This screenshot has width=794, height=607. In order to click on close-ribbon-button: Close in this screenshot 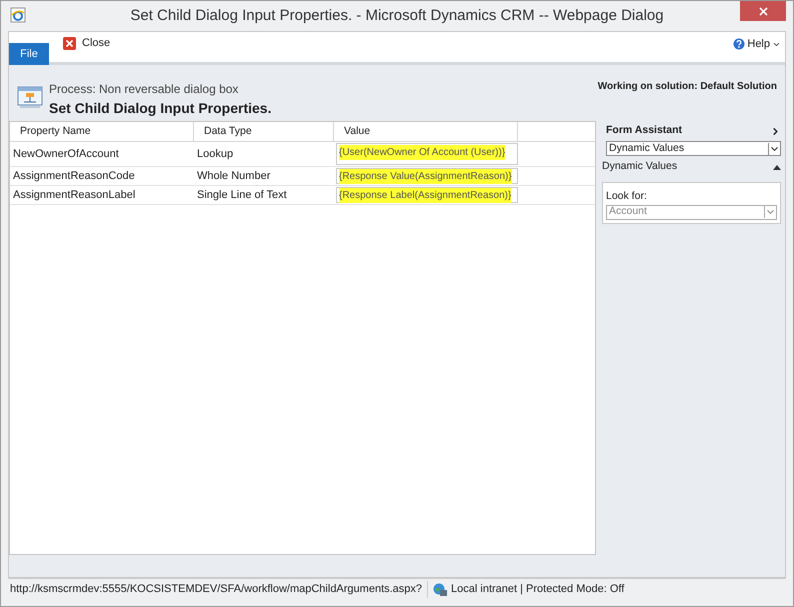, I will do `click(86, 43)`.